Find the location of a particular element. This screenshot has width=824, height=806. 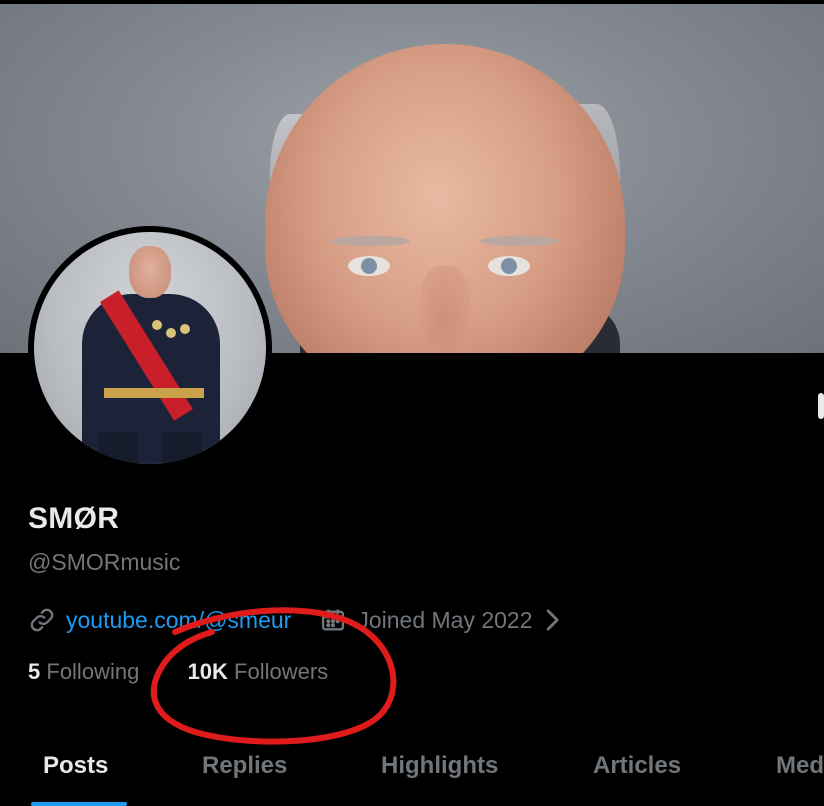

profile-avatar is located at coordinates (150, 348).